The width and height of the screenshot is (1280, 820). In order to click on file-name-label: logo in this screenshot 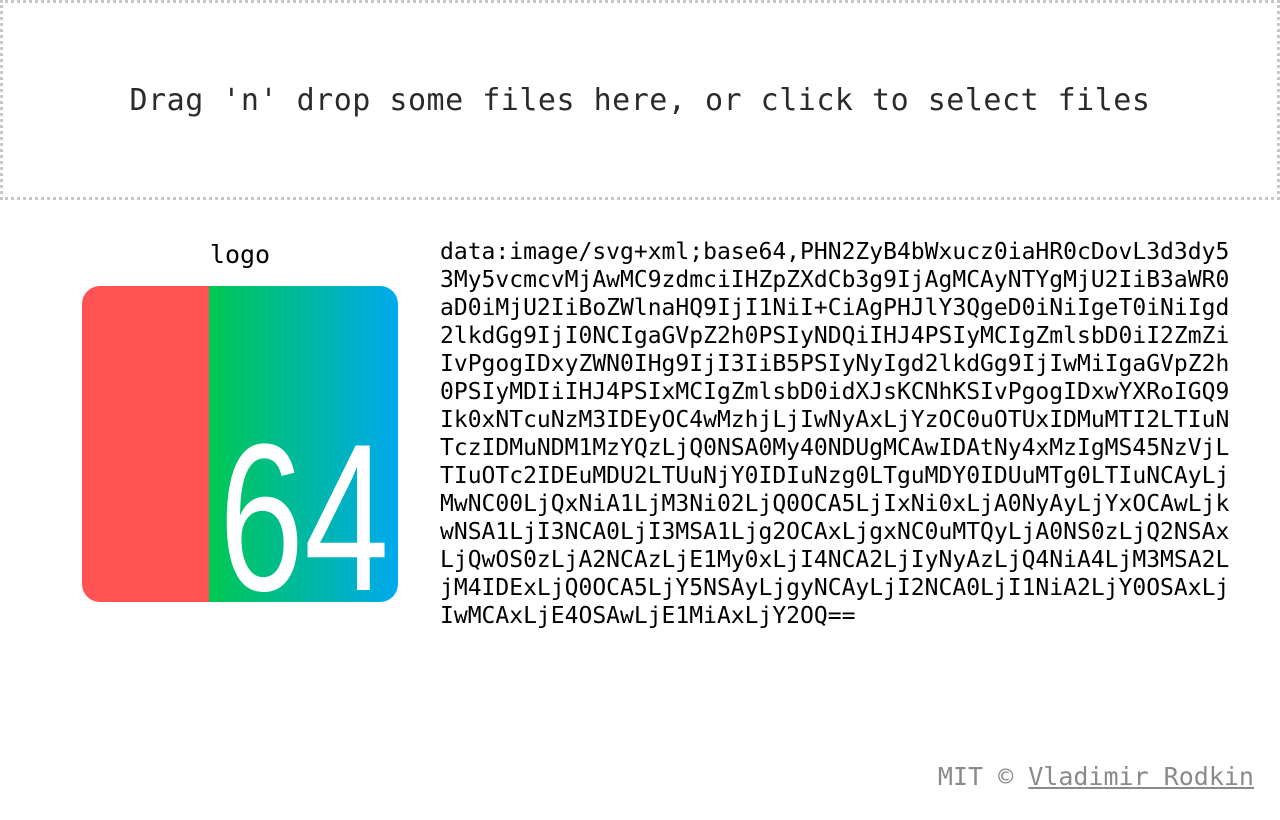, I will do `click(240, 254)`.